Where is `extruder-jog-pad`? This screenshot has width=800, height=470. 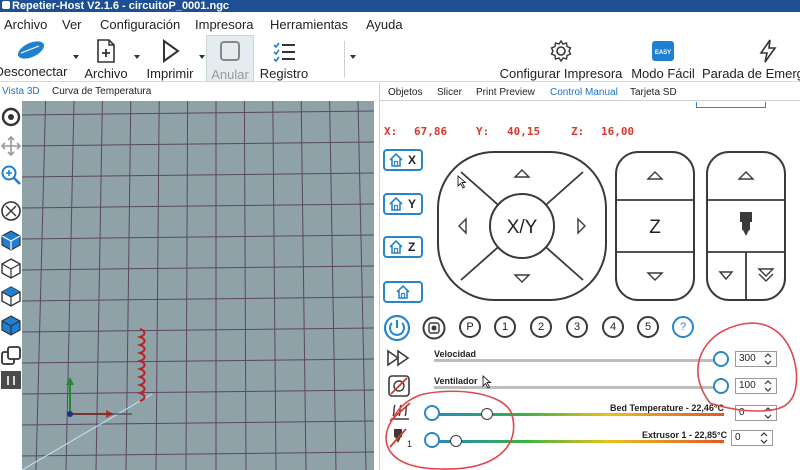
extruder-jog-pad is located at coordinates (746, 226).